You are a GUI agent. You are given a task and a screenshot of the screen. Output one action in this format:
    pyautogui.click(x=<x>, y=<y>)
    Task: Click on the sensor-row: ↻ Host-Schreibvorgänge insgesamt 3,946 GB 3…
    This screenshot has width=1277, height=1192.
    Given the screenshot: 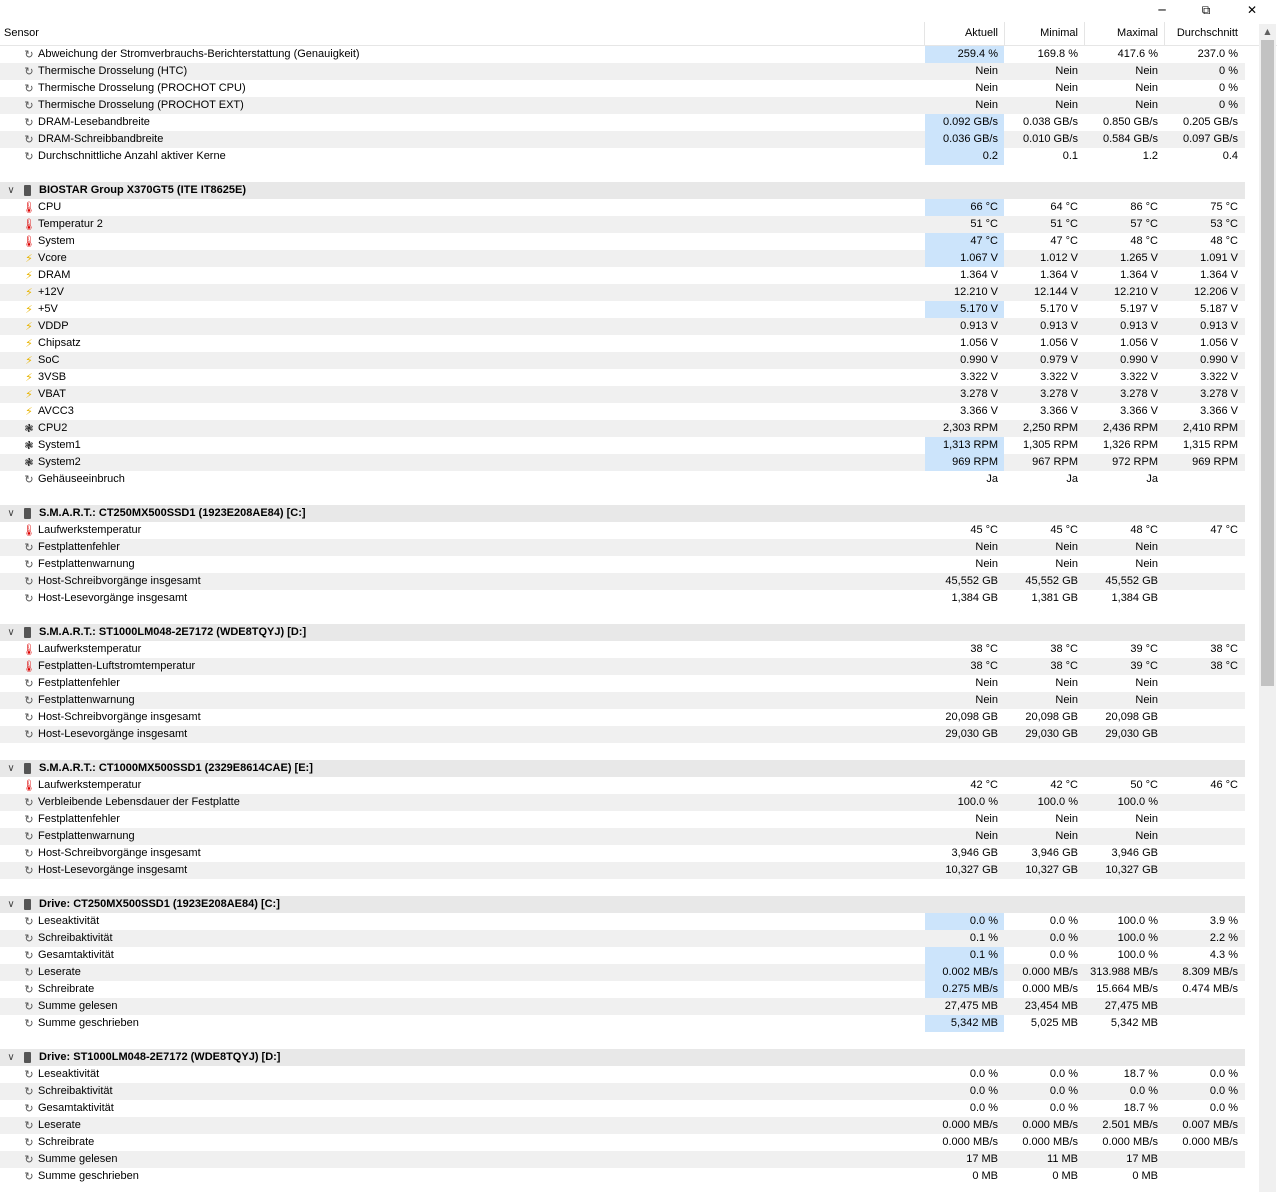 What is the action you would take?
    pyautogui.click(x=622, y=853)
    